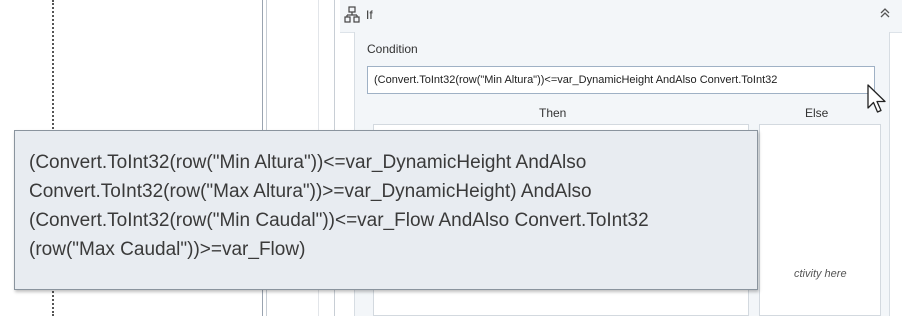 This screenshot has height=316, width=902. What do you see at coordinates (817, 113) in the screenshot?
I see `else-label: Else` at bounding box center [817, 113].